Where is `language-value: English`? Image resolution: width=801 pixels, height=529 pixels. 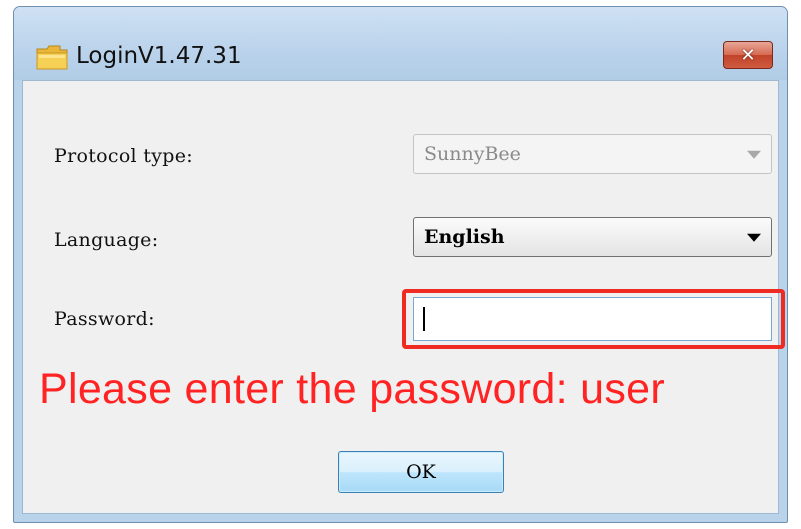
language-value: English is located at coordinates (464, 237).